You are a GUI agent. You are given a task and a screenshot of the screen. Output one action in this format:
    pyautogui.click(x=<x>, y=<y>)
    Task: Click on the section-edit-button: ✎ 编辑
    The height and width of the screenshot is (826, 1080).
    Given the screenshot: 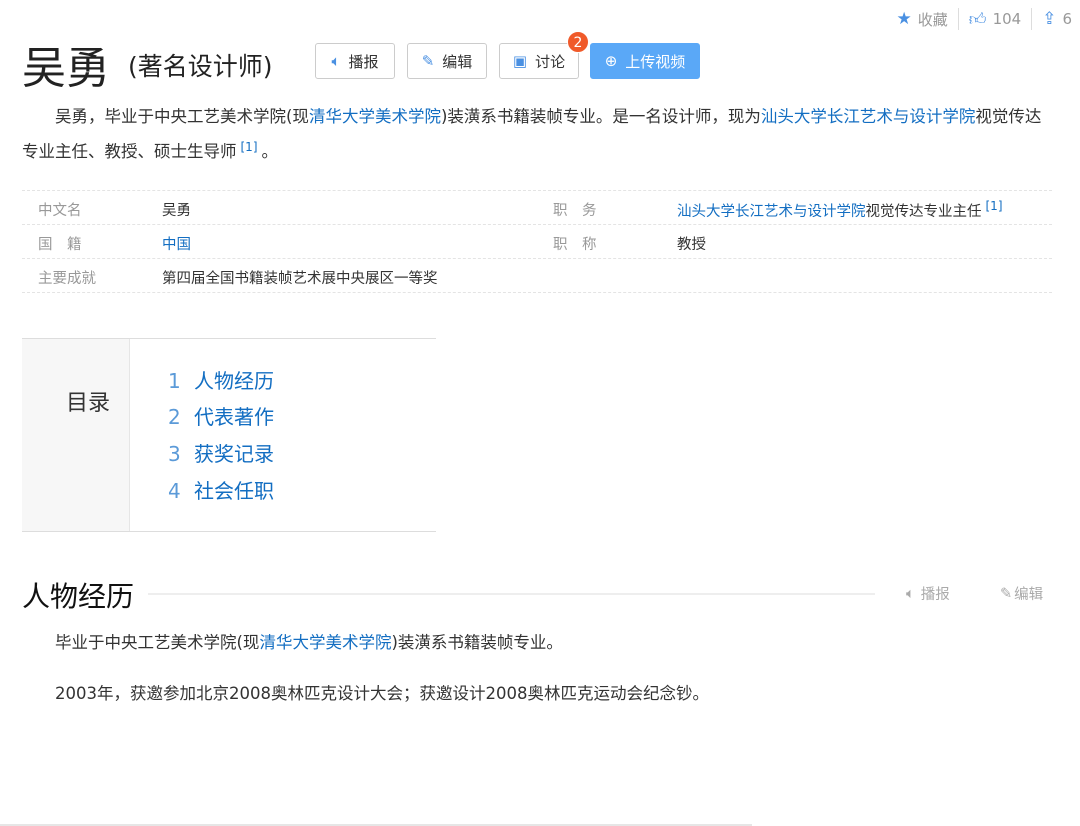 What is the action you would take?
    pyautogui.click(x=1021, y=593)
    